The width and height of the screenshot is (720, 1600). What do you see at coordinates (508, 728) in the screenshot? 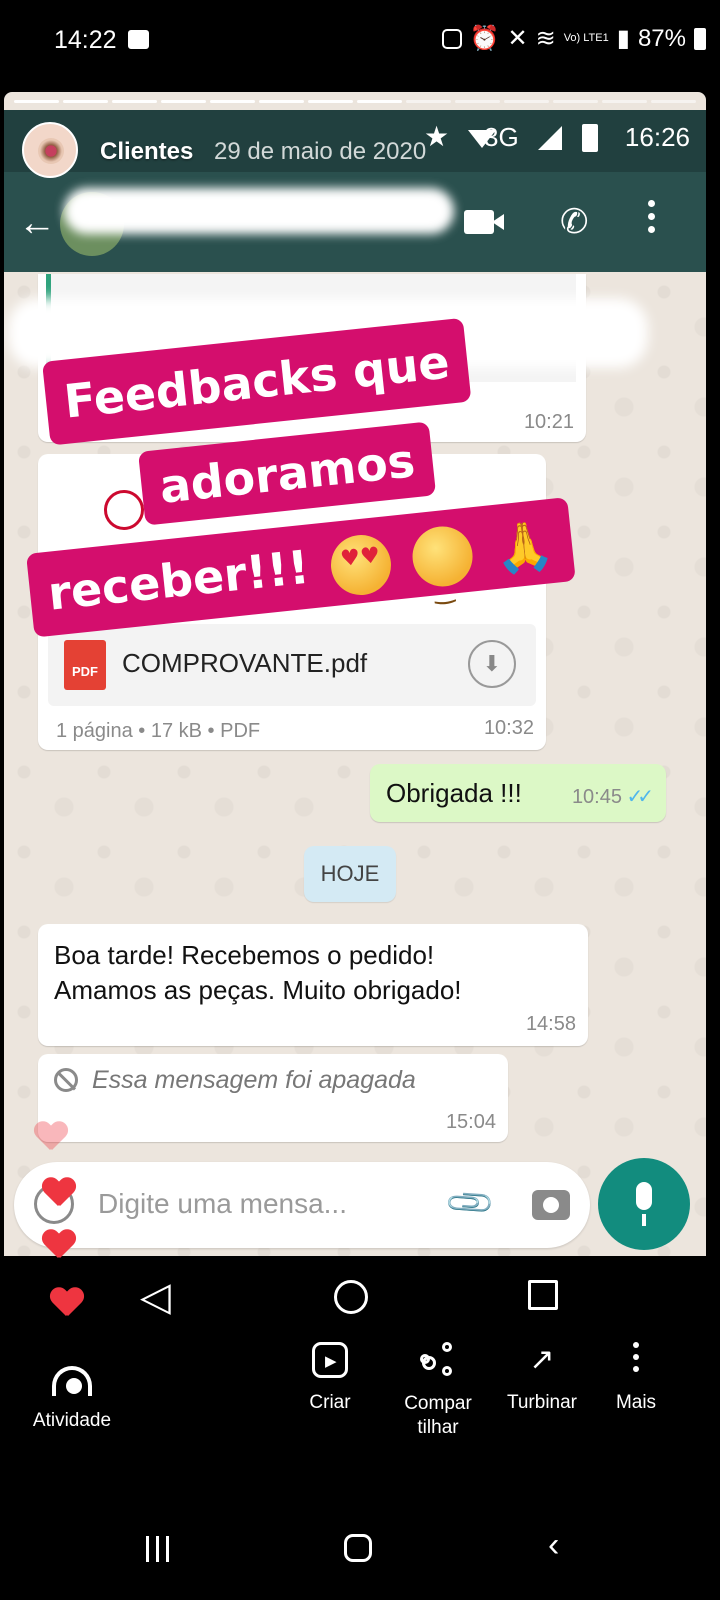
I see `message-time: 10:32` at bounding box center [508, 728].